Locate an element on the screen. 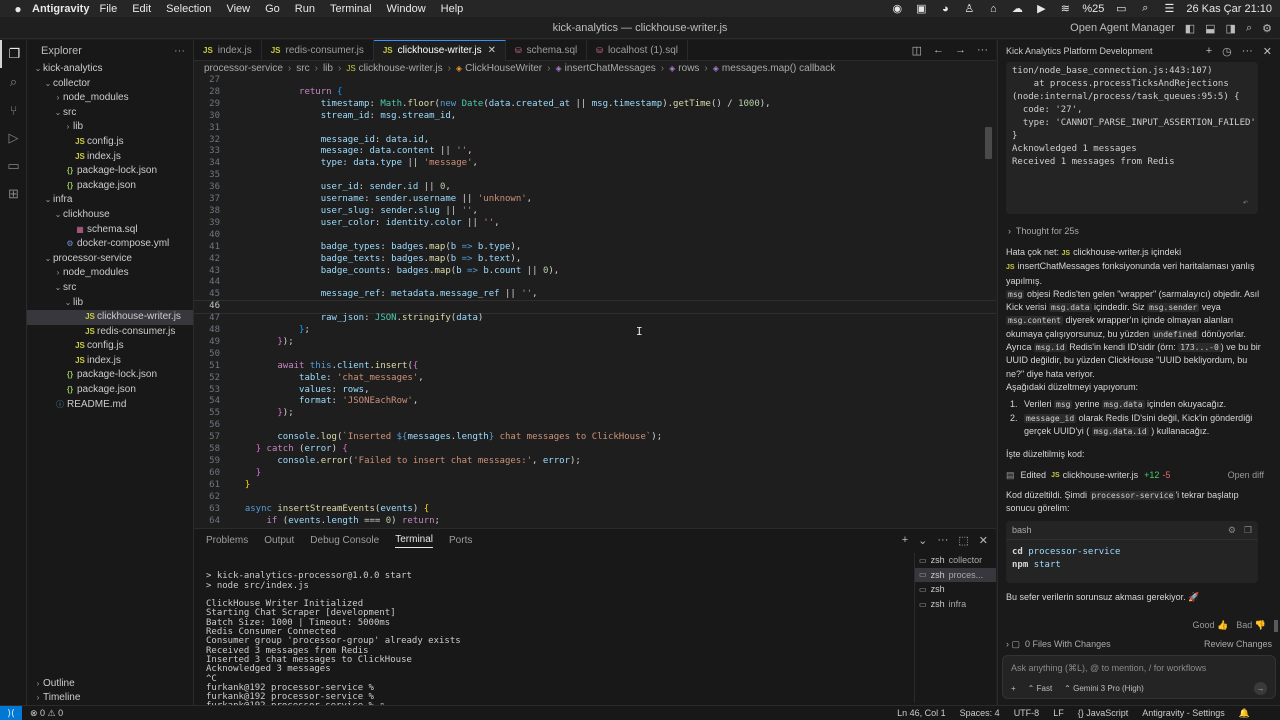 Image resolution: width=1280 pixels, height=720 pixels. history-icon: ◷ is located at coordinates (1227, 51).